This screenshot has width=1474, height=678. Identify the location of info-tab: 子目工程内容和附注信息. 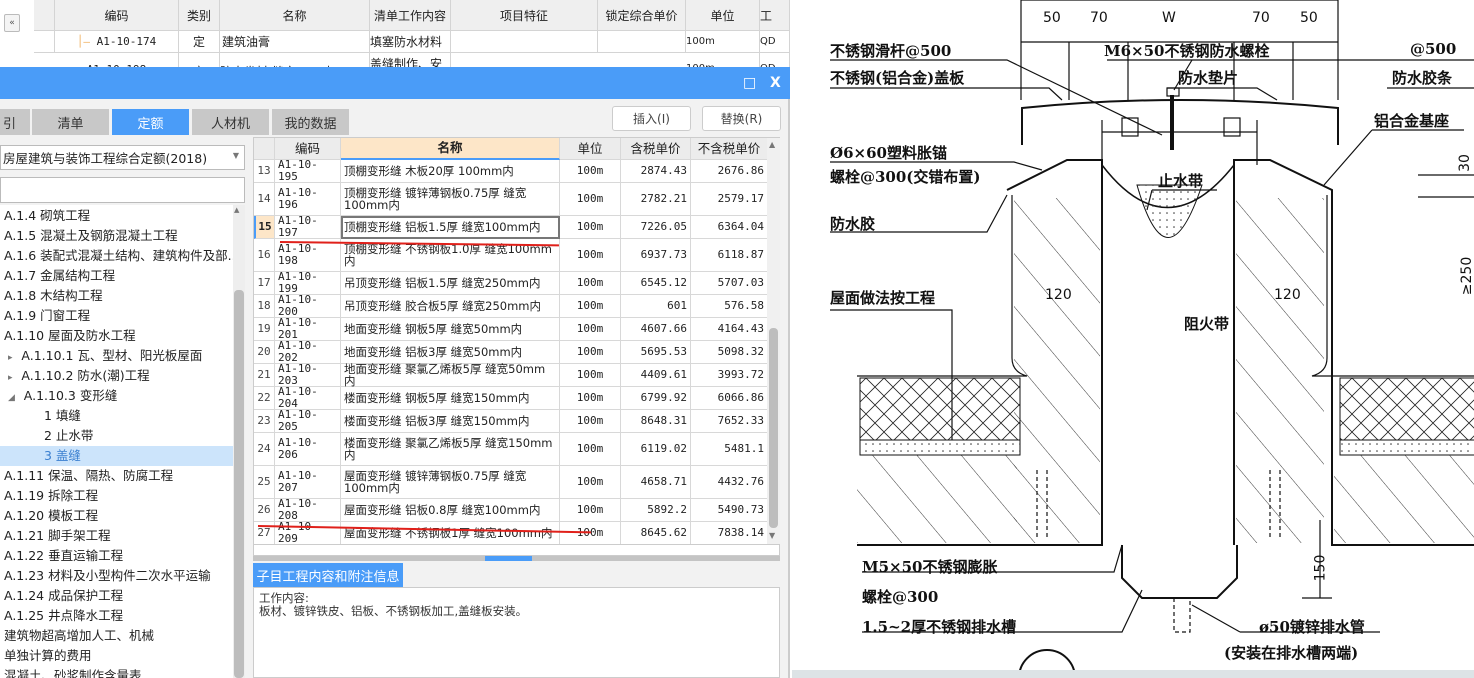
(328, 575).